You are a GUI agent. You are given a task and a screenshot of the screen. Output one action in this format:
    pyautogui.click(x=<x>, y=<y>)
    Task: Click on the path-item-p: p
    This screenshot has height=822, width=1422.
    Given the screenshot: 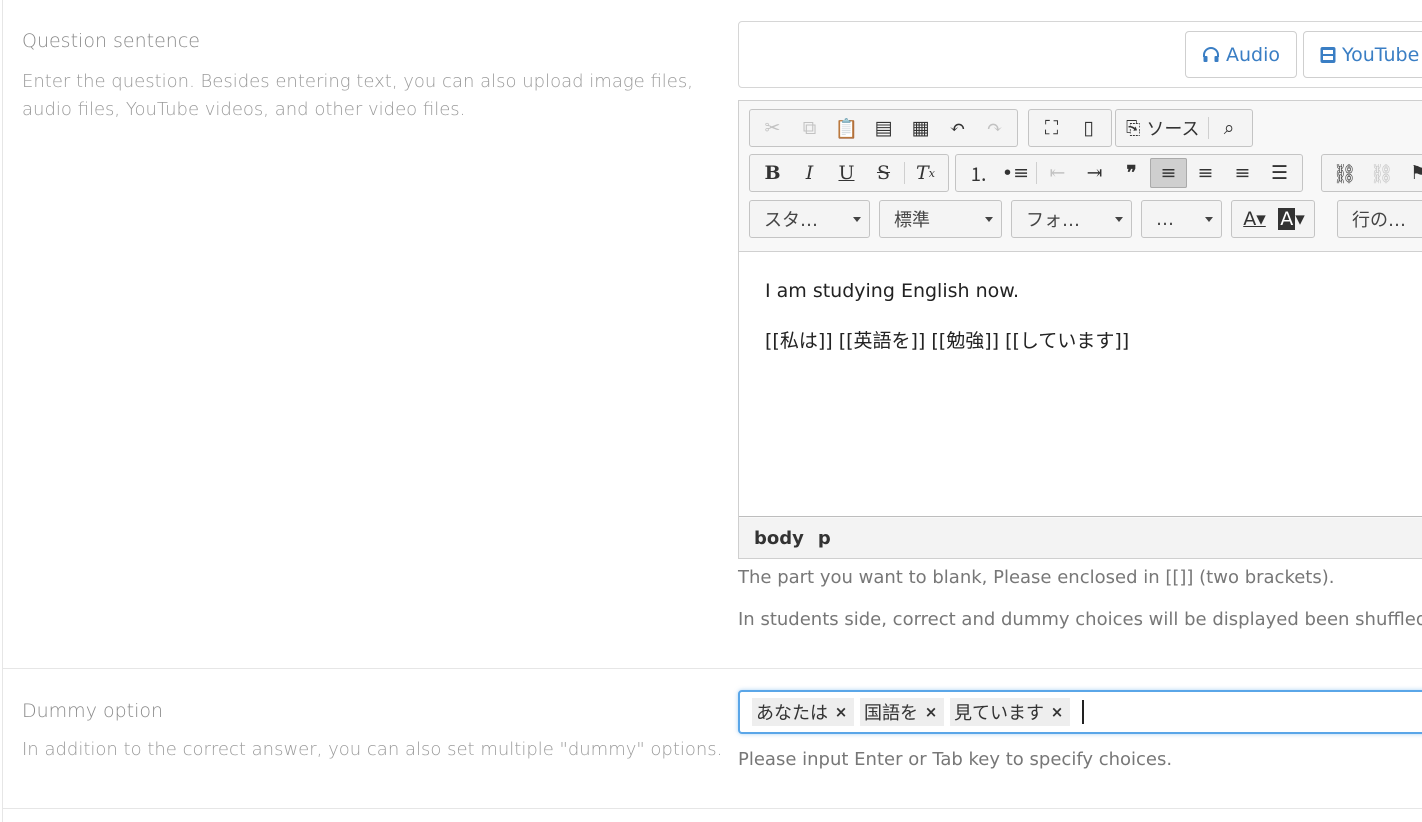 What is the action you would take?
    pyautogui.click(x=824, y=538)
    